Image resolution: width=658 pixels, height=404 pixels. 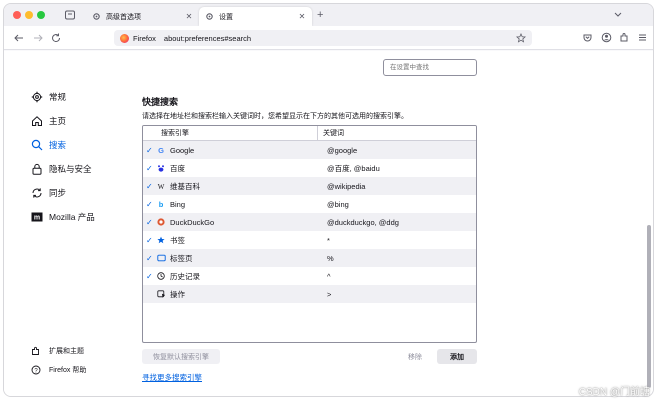 What do you see at coordinates (649, 306) in the screenshot?
I see `scrollbar` at bounding box center [649, 306].